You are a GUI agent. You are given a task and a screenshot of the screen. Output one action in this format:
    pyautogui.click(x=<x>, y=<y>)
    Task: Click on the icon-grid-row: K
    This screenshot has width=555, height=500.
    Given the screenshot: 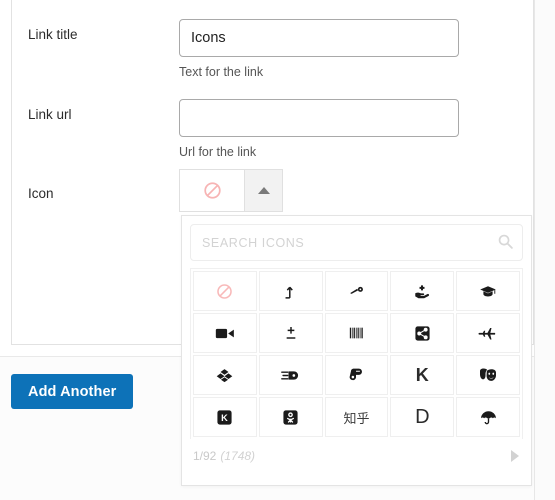 What is the action you would take?
    pyautogui.click(x=356, y=375)
    